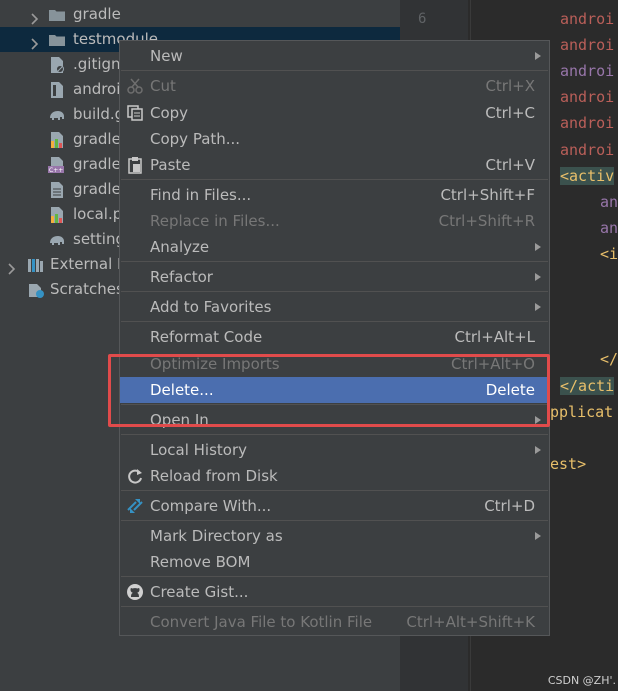  What do you see at coordinates (334, 277) in the screenshot?
I see `menu-item-refactor: Refactor` at bounding box center [334, 277].